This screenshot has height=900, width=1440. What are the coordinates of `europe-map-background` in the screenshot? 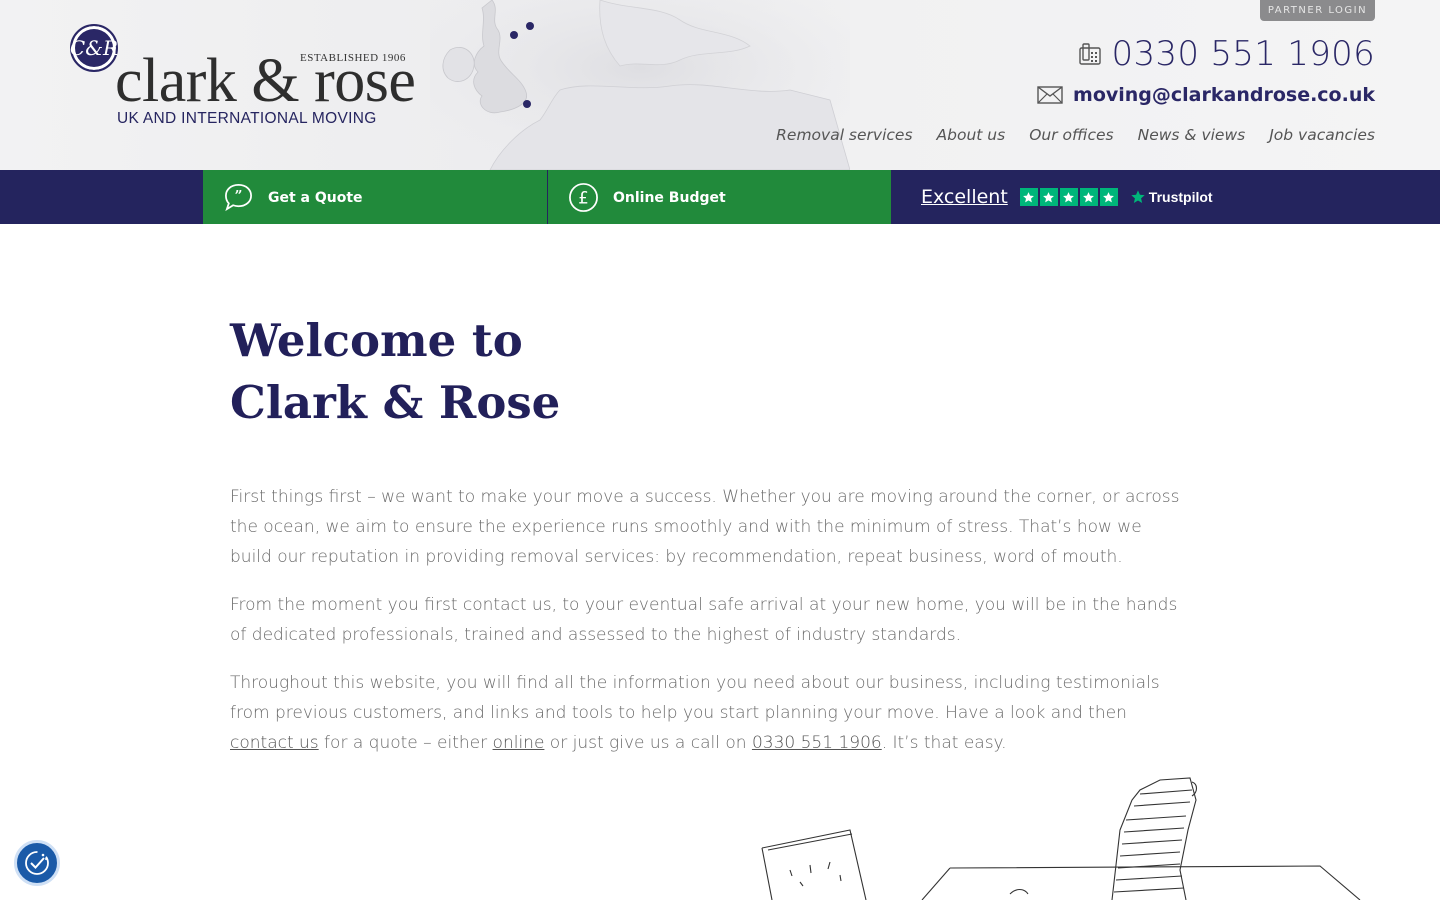 It's located at (640, 85).